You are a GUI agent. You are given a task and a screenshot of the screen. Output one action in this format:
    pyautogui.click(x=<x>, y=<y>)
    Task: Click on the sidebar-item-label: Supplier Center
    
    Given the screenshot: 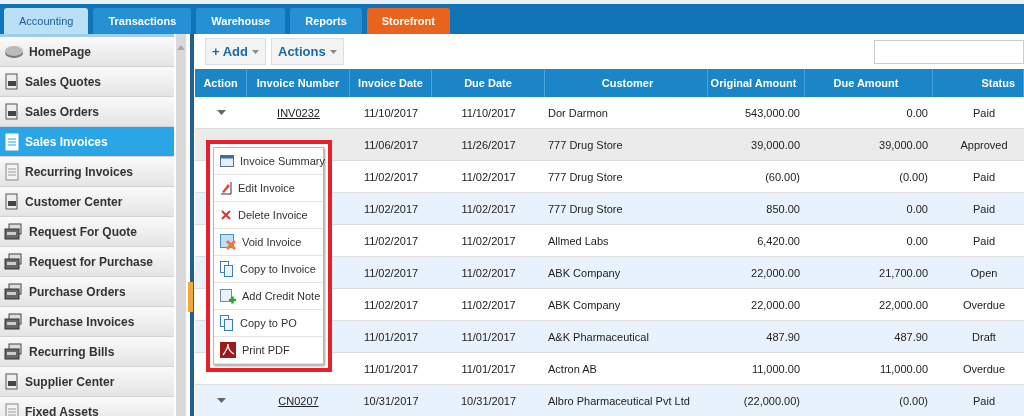 What is the action you would take?
    pyautogui.click(x=70, y=381)
    